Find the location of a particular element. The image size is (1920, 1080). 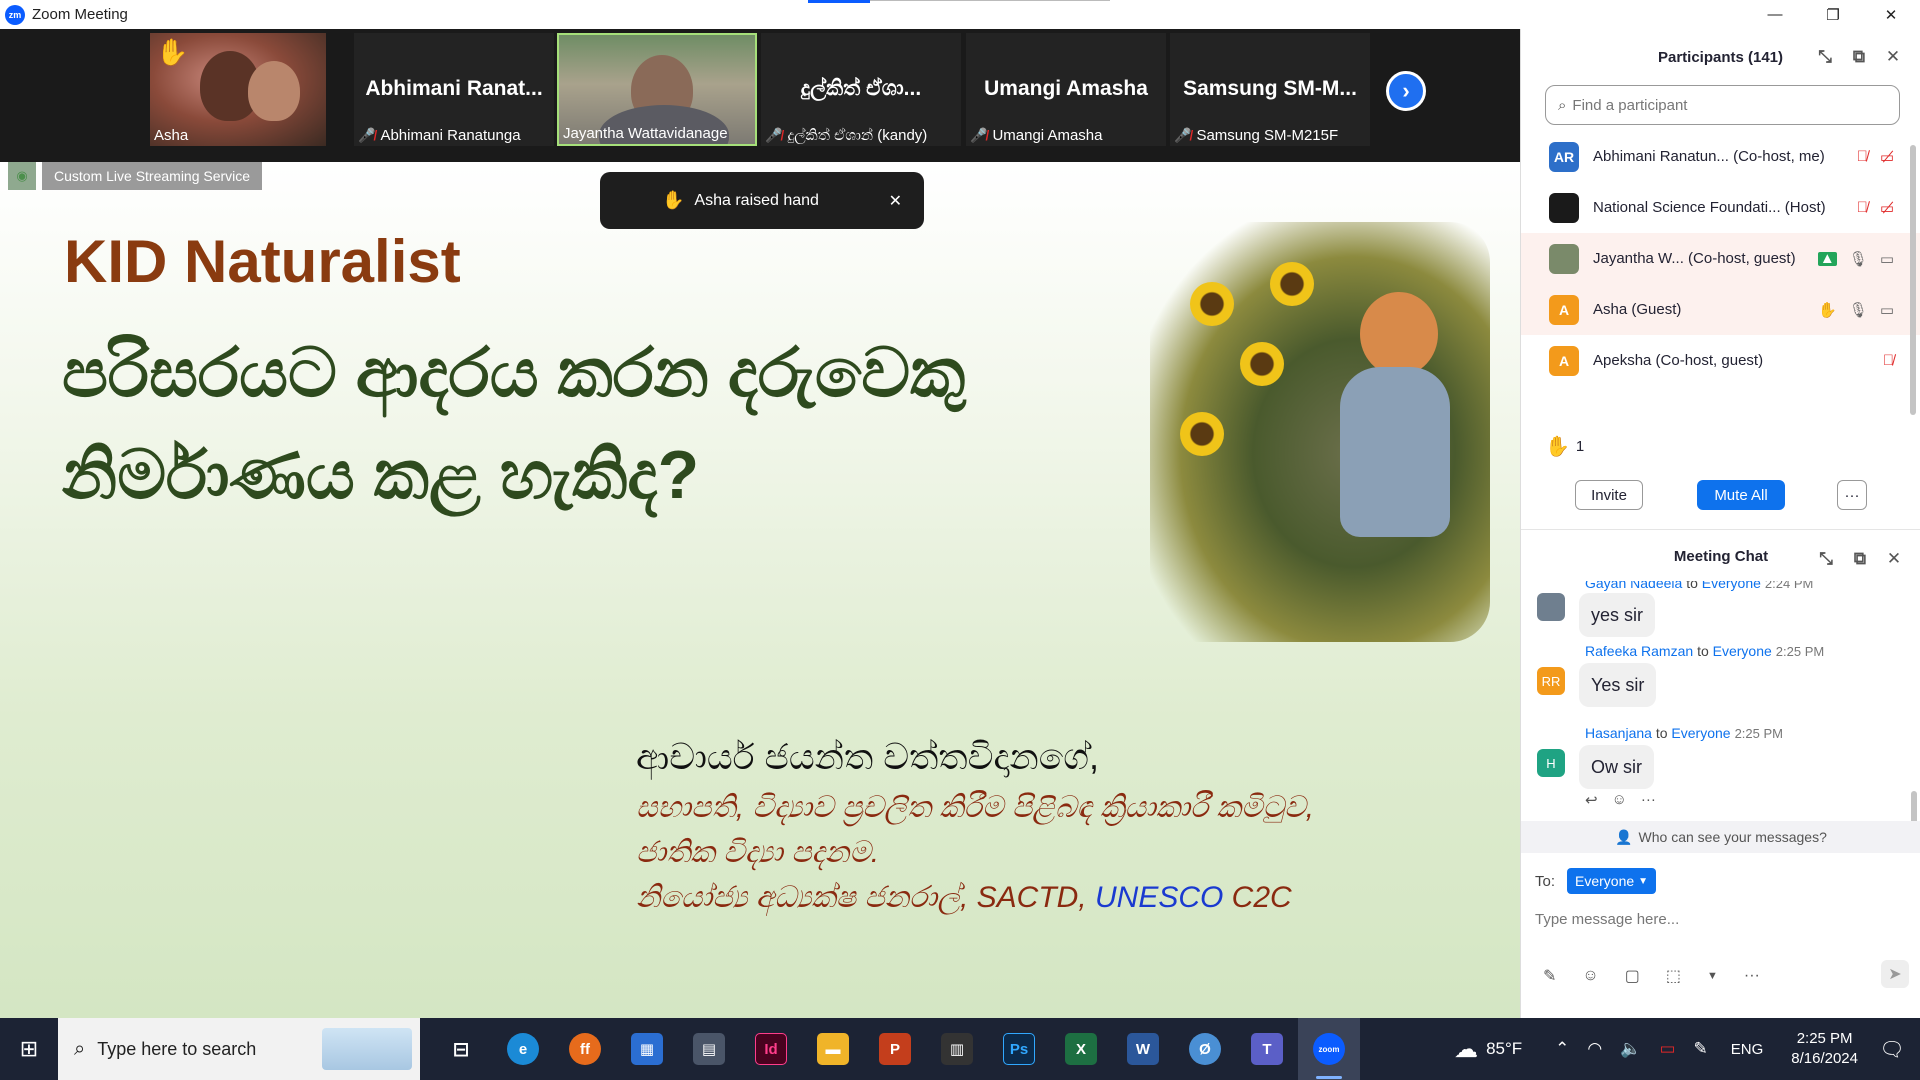

emoji-reaction-icon: ☺ is located at coordinates (1619, 800).